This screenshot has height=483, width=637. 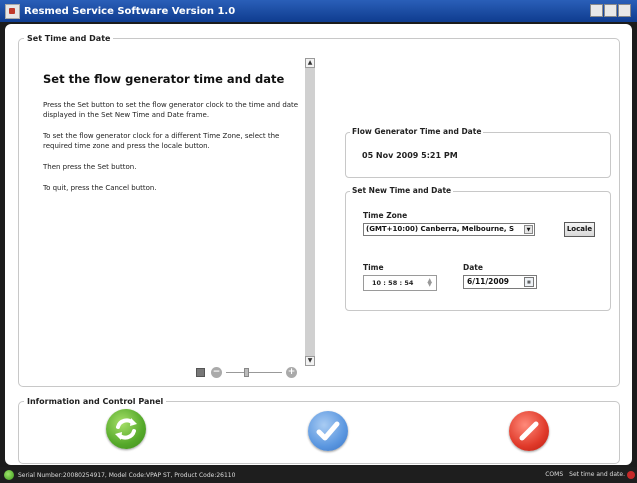 What do you see at coordinates (310, 63) in the screenshot?
I see `scroll-up-arrow: ▲` at bounding box center [310, 63].